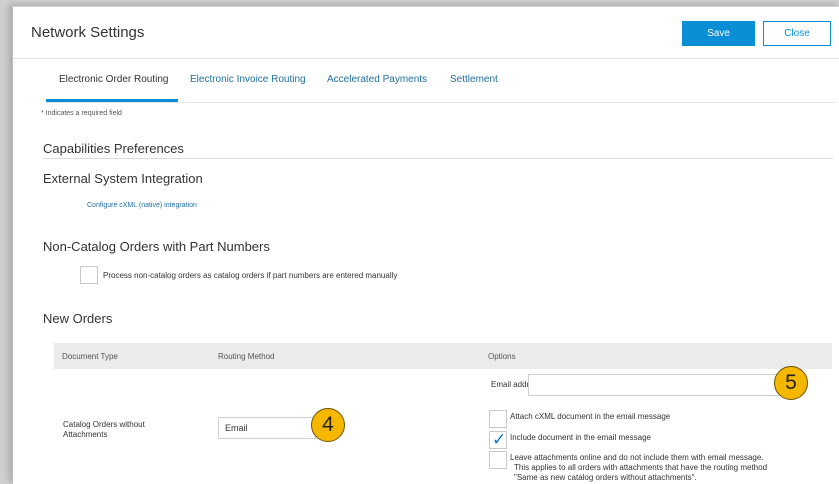  What do you see at coordinates (438, 158) in the screenshot?
I see `section-divider` at bounding box center [438, 158].